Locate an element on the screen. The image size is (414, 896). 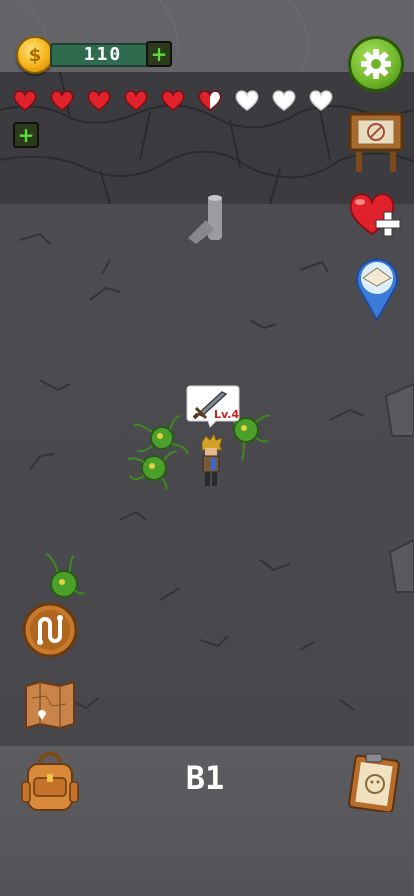
route-button is located at coordinates (50, 630).